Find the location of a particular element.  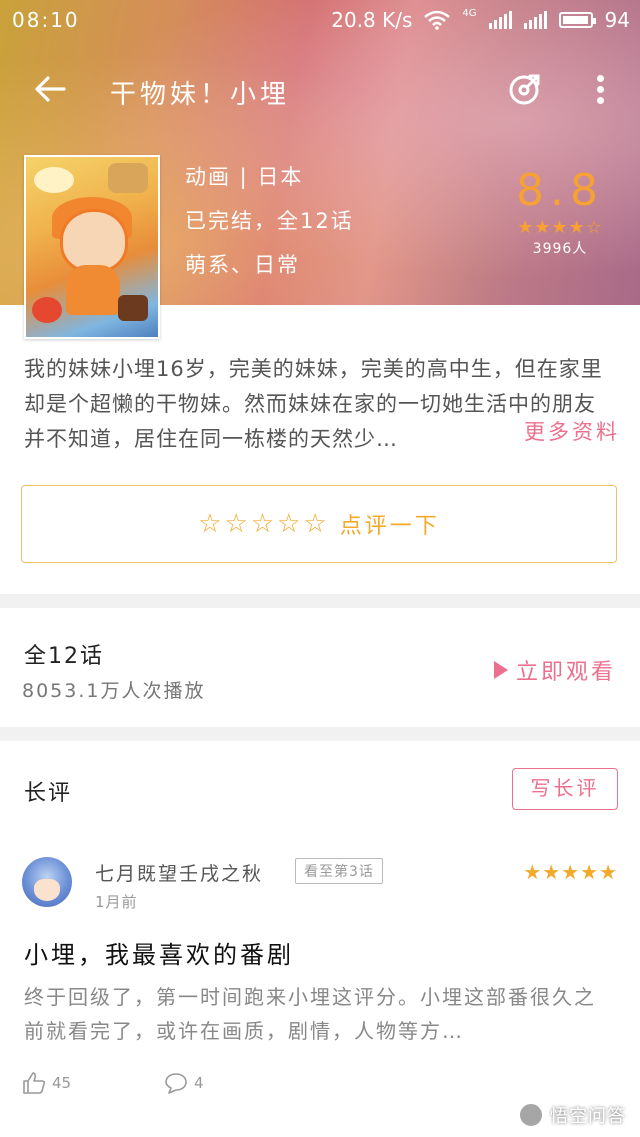

comment-button: 4 is located at coordinates (184, 1083).